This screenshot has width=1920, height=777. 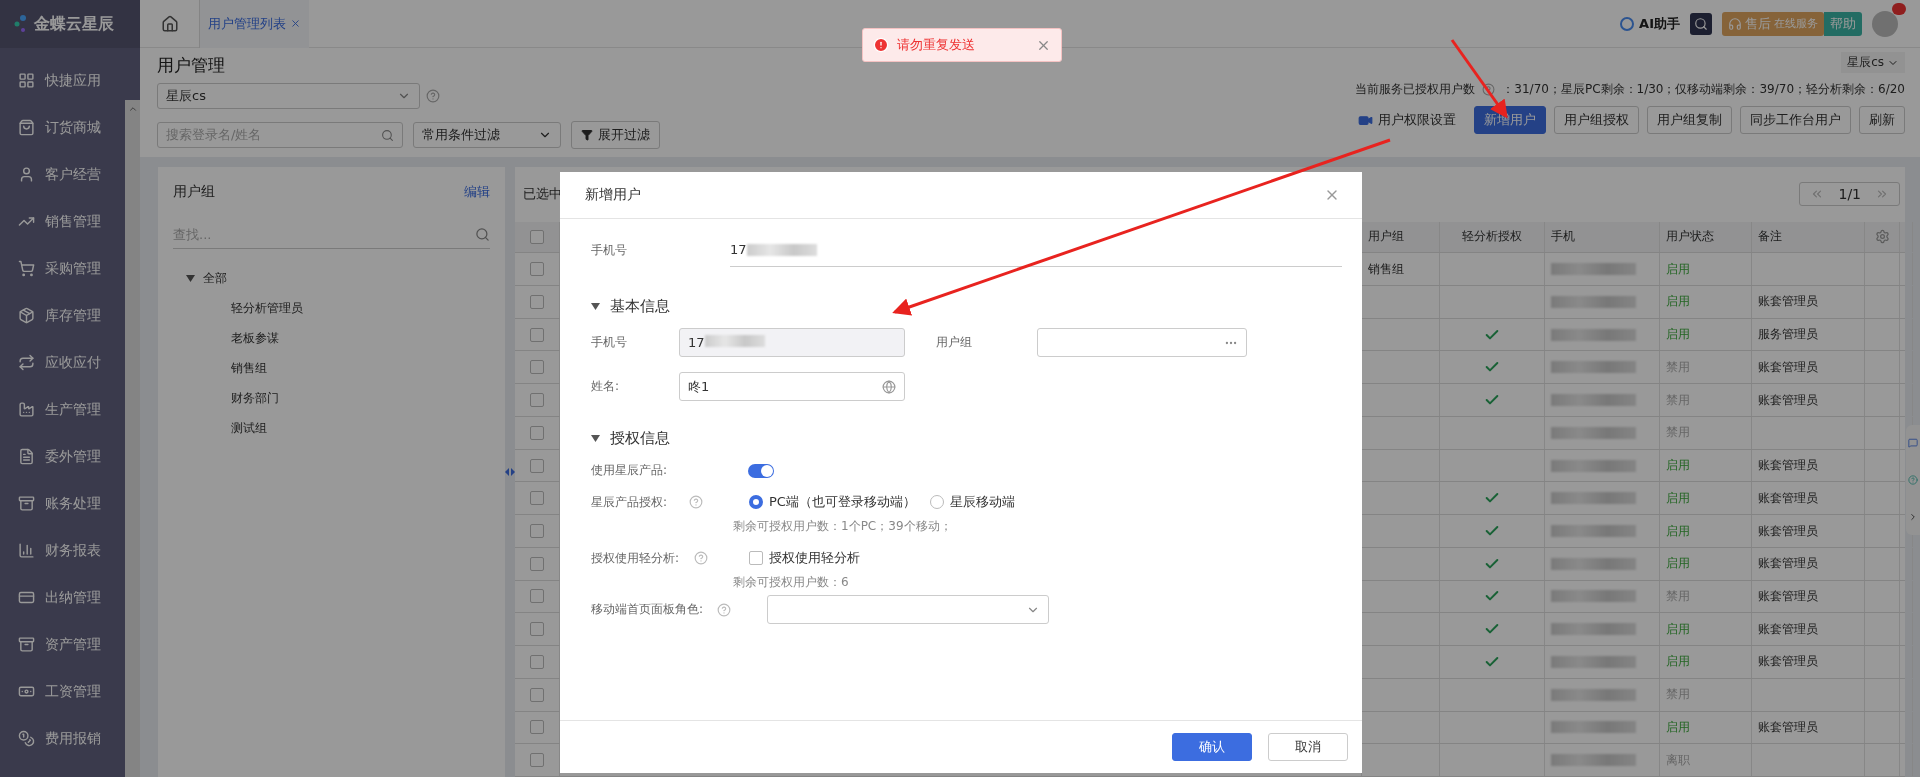 What do you see at coordinates (640, 438) in the screenshot?
I see `section-title: 授权信息` at bounding box center [640, 438].